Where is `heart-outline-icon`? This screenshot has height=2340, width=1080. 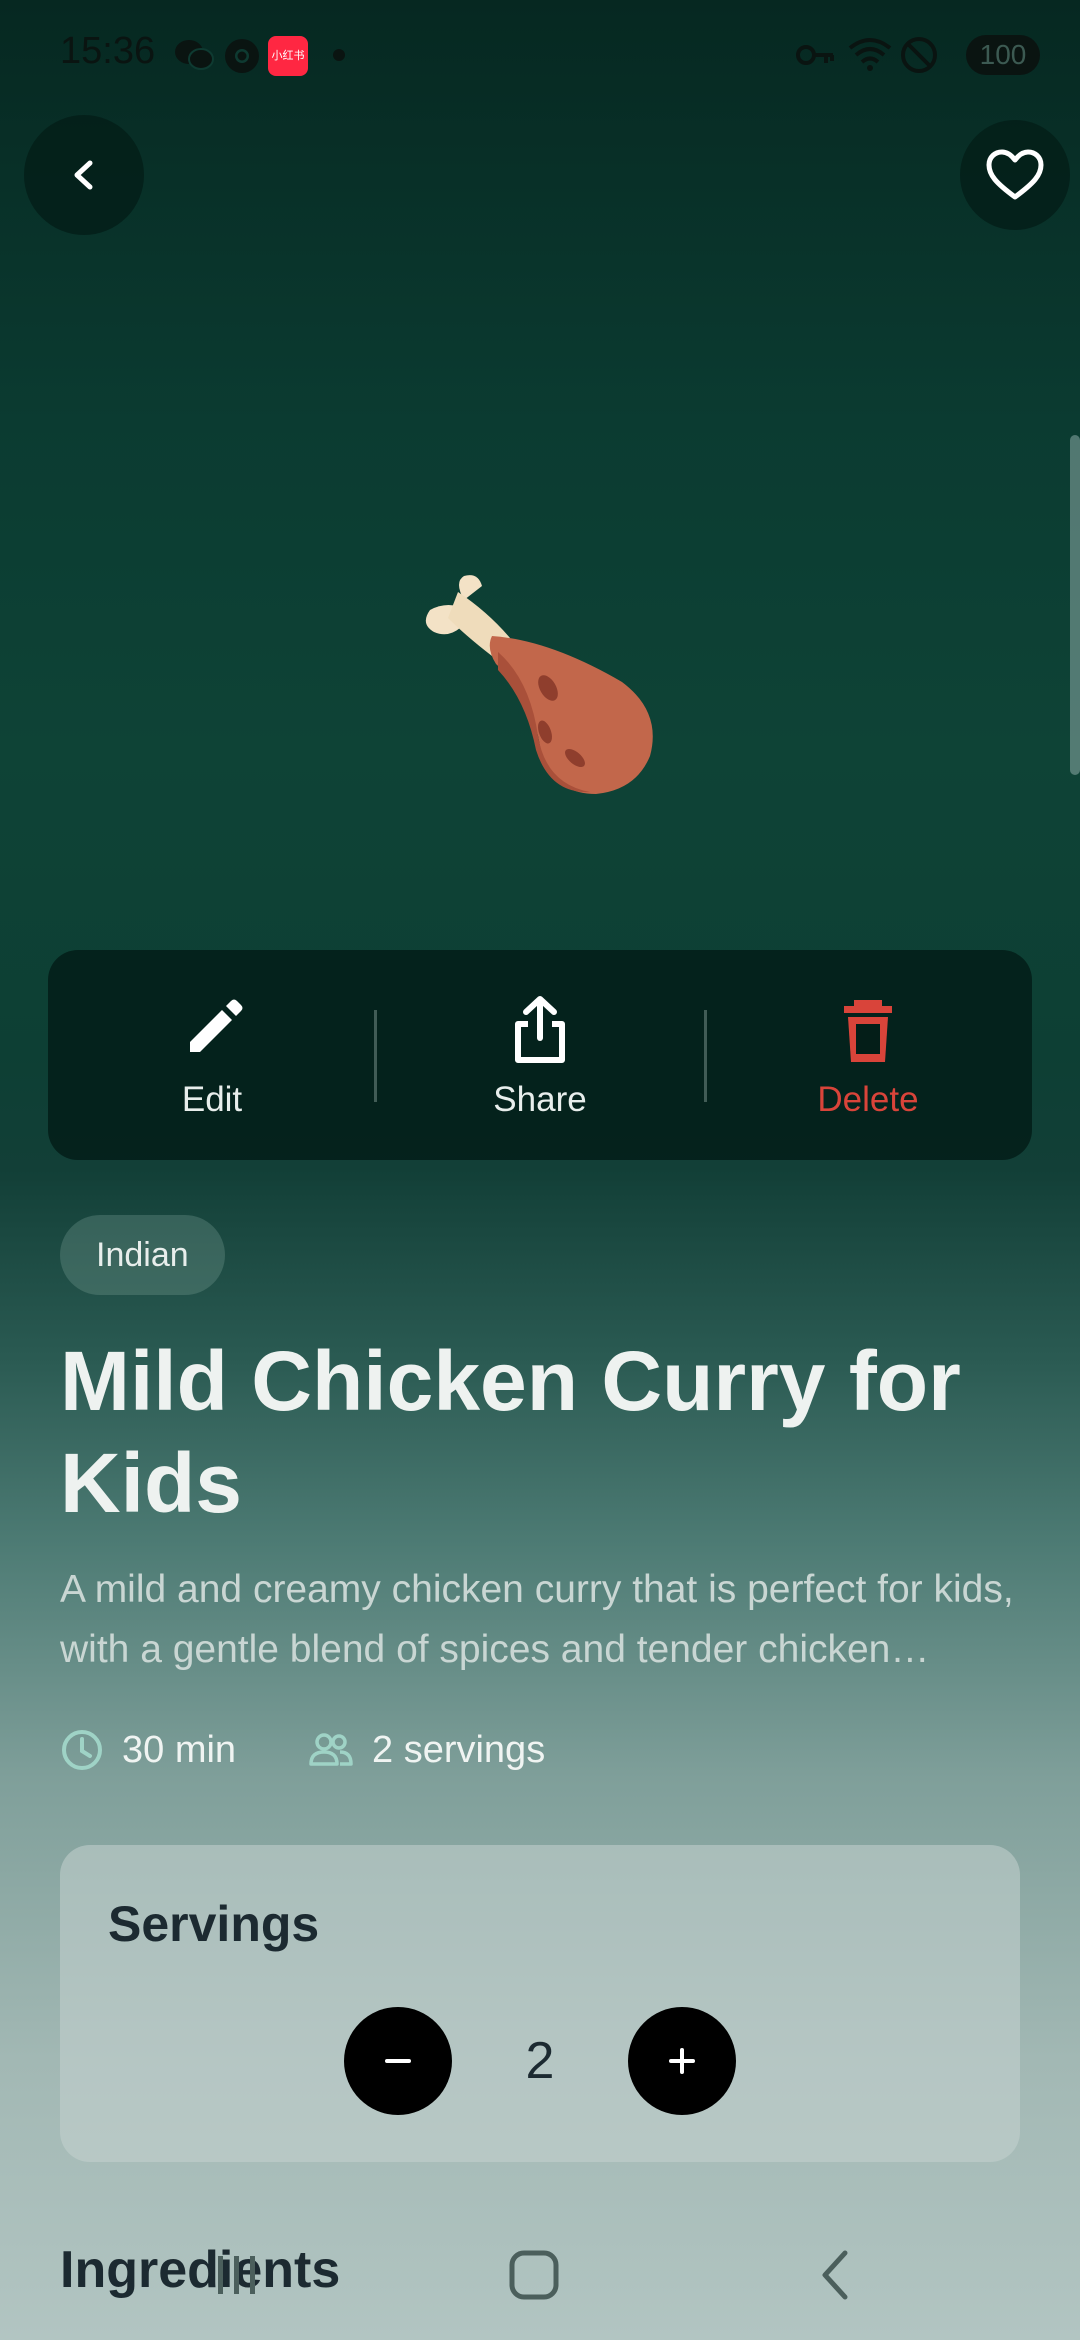 heart-outline-icon is located at coordinates (1015, 174).